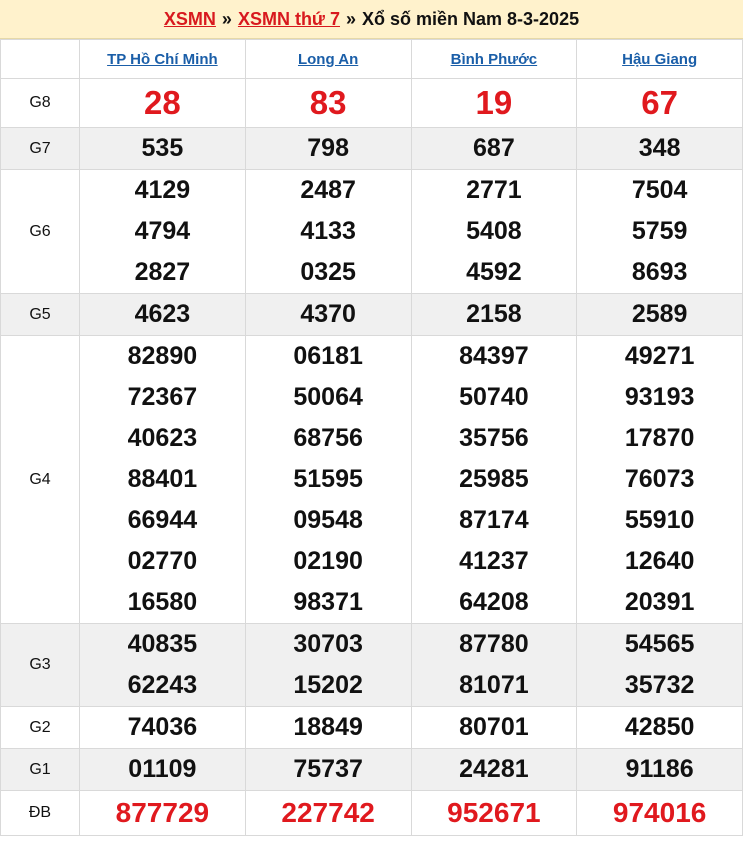  I want to click on prize-cell: 2589, so click(659, 314).